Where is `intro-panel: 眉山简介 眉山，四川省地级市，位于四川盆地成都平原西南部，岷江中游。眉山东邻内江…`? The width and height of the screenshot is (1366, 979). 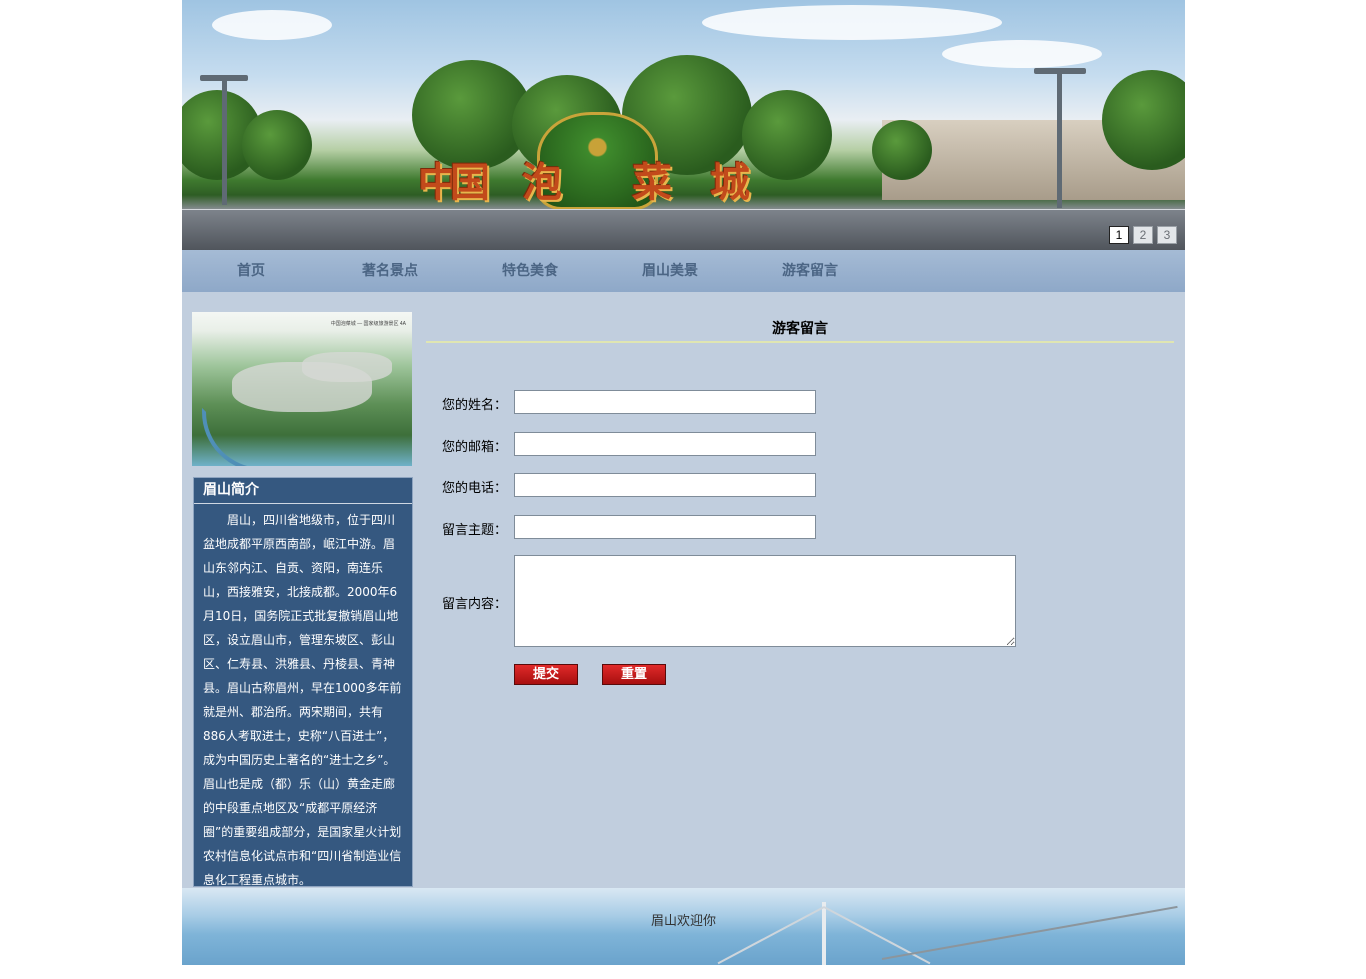 intro-panel: 眉山简介 眉山，四川省地级市，位于四川盆地成都平原西南部，岷江中游。眉山东邻内江… is located at coordinates (303, 682).